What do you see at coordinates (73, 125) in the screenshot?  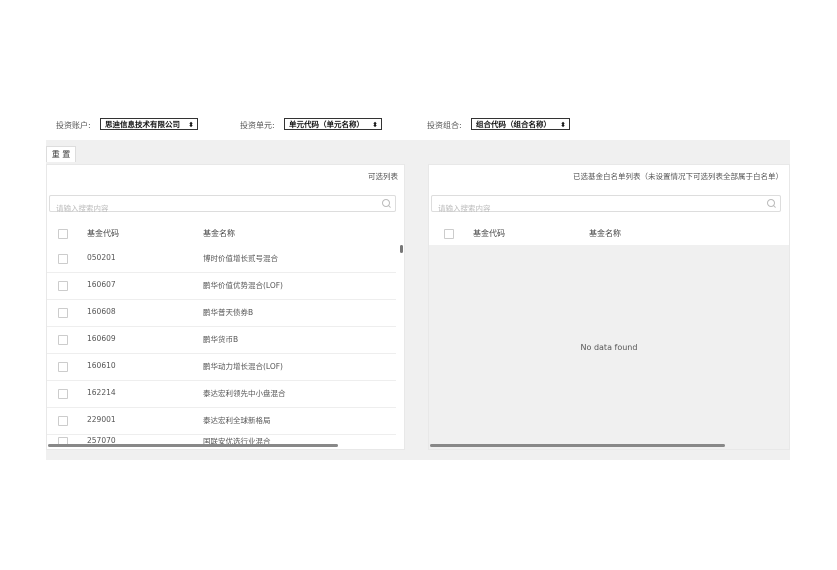 I see `account-label: 投资账户:` at bounding box center [73, 125].